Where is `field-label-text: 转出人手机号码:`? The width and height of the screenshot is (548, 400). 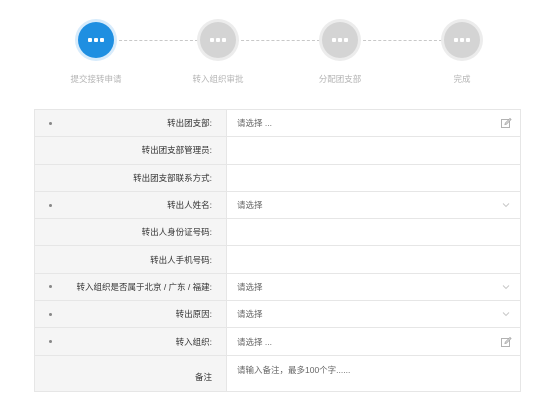 field-label-text: 转出人手机号码: is located at coordinates (181, 259).